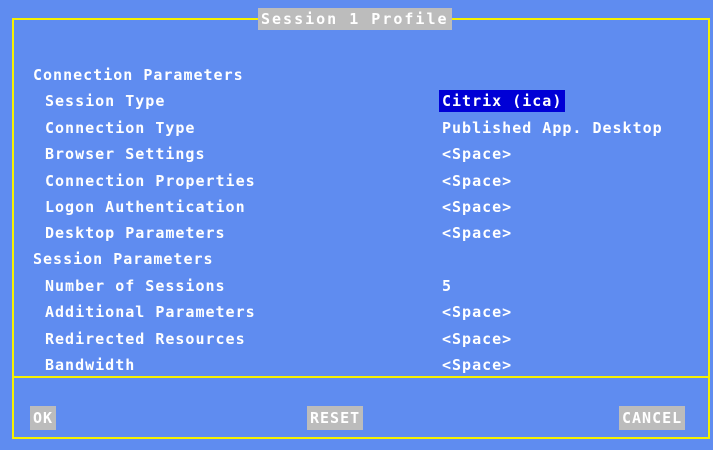 This screenshot has width=713, height=450. What do you see at coordinates (652, 418) in the screenshot?
I see `cancel-button: CANCEL` at bounding box center [652, 418].